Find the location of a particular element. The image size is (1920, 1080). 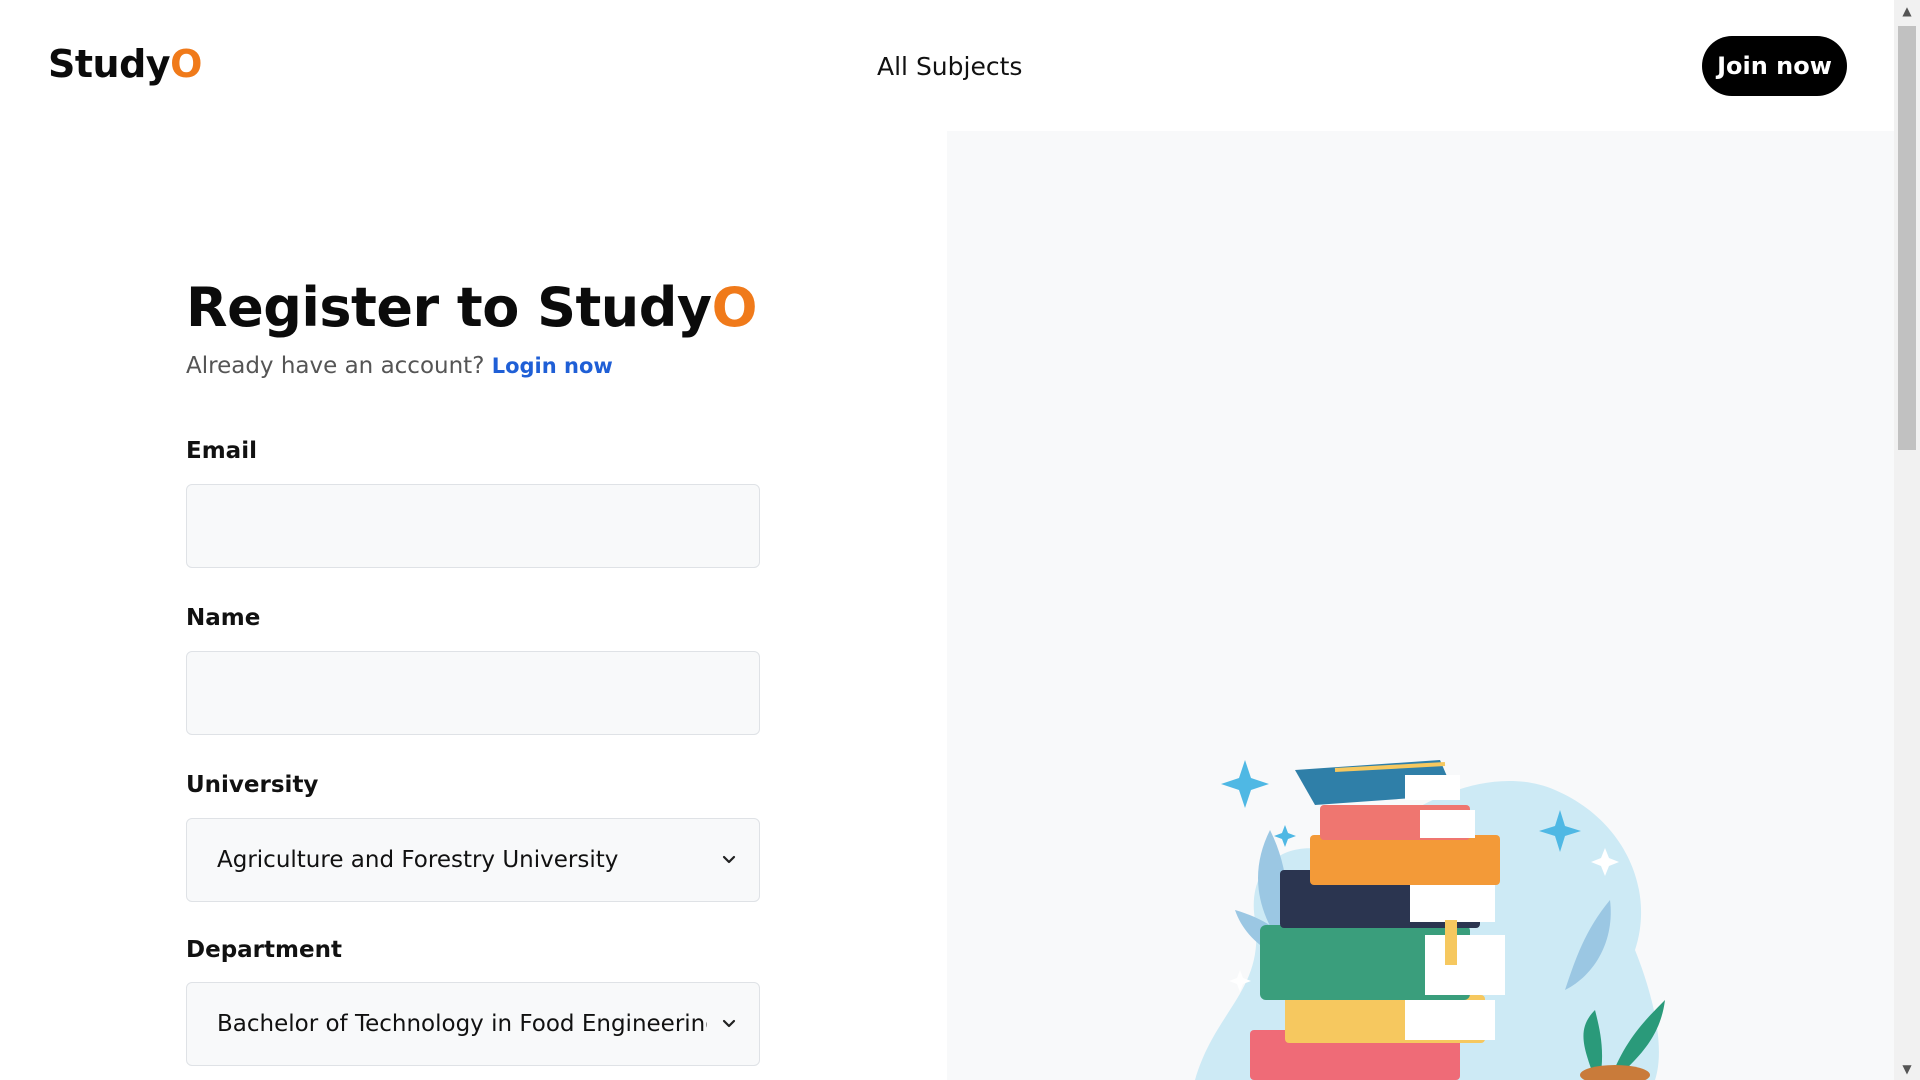

login-prompt: Already have an account? Login now is located at coordinates (399, 366).